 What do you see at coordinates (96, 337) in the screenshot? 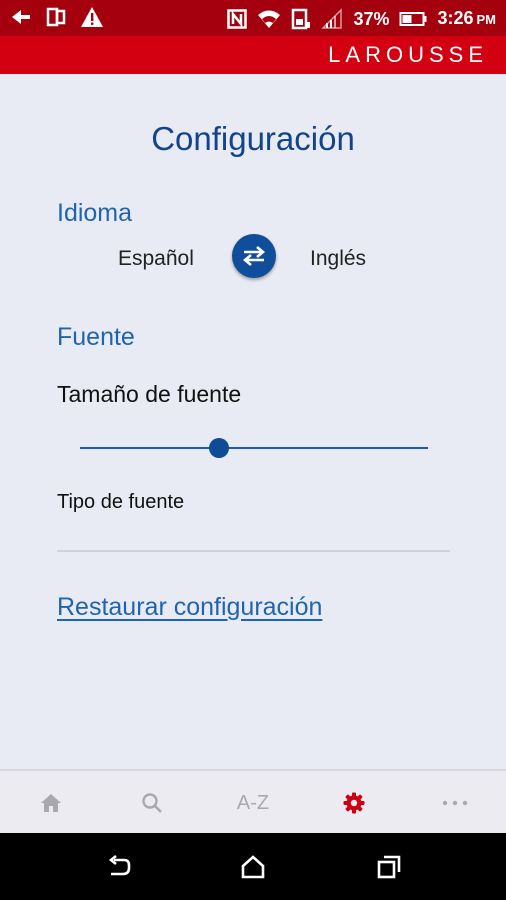
I see `font-heading: Fuente` at bounding box center [96, 337].